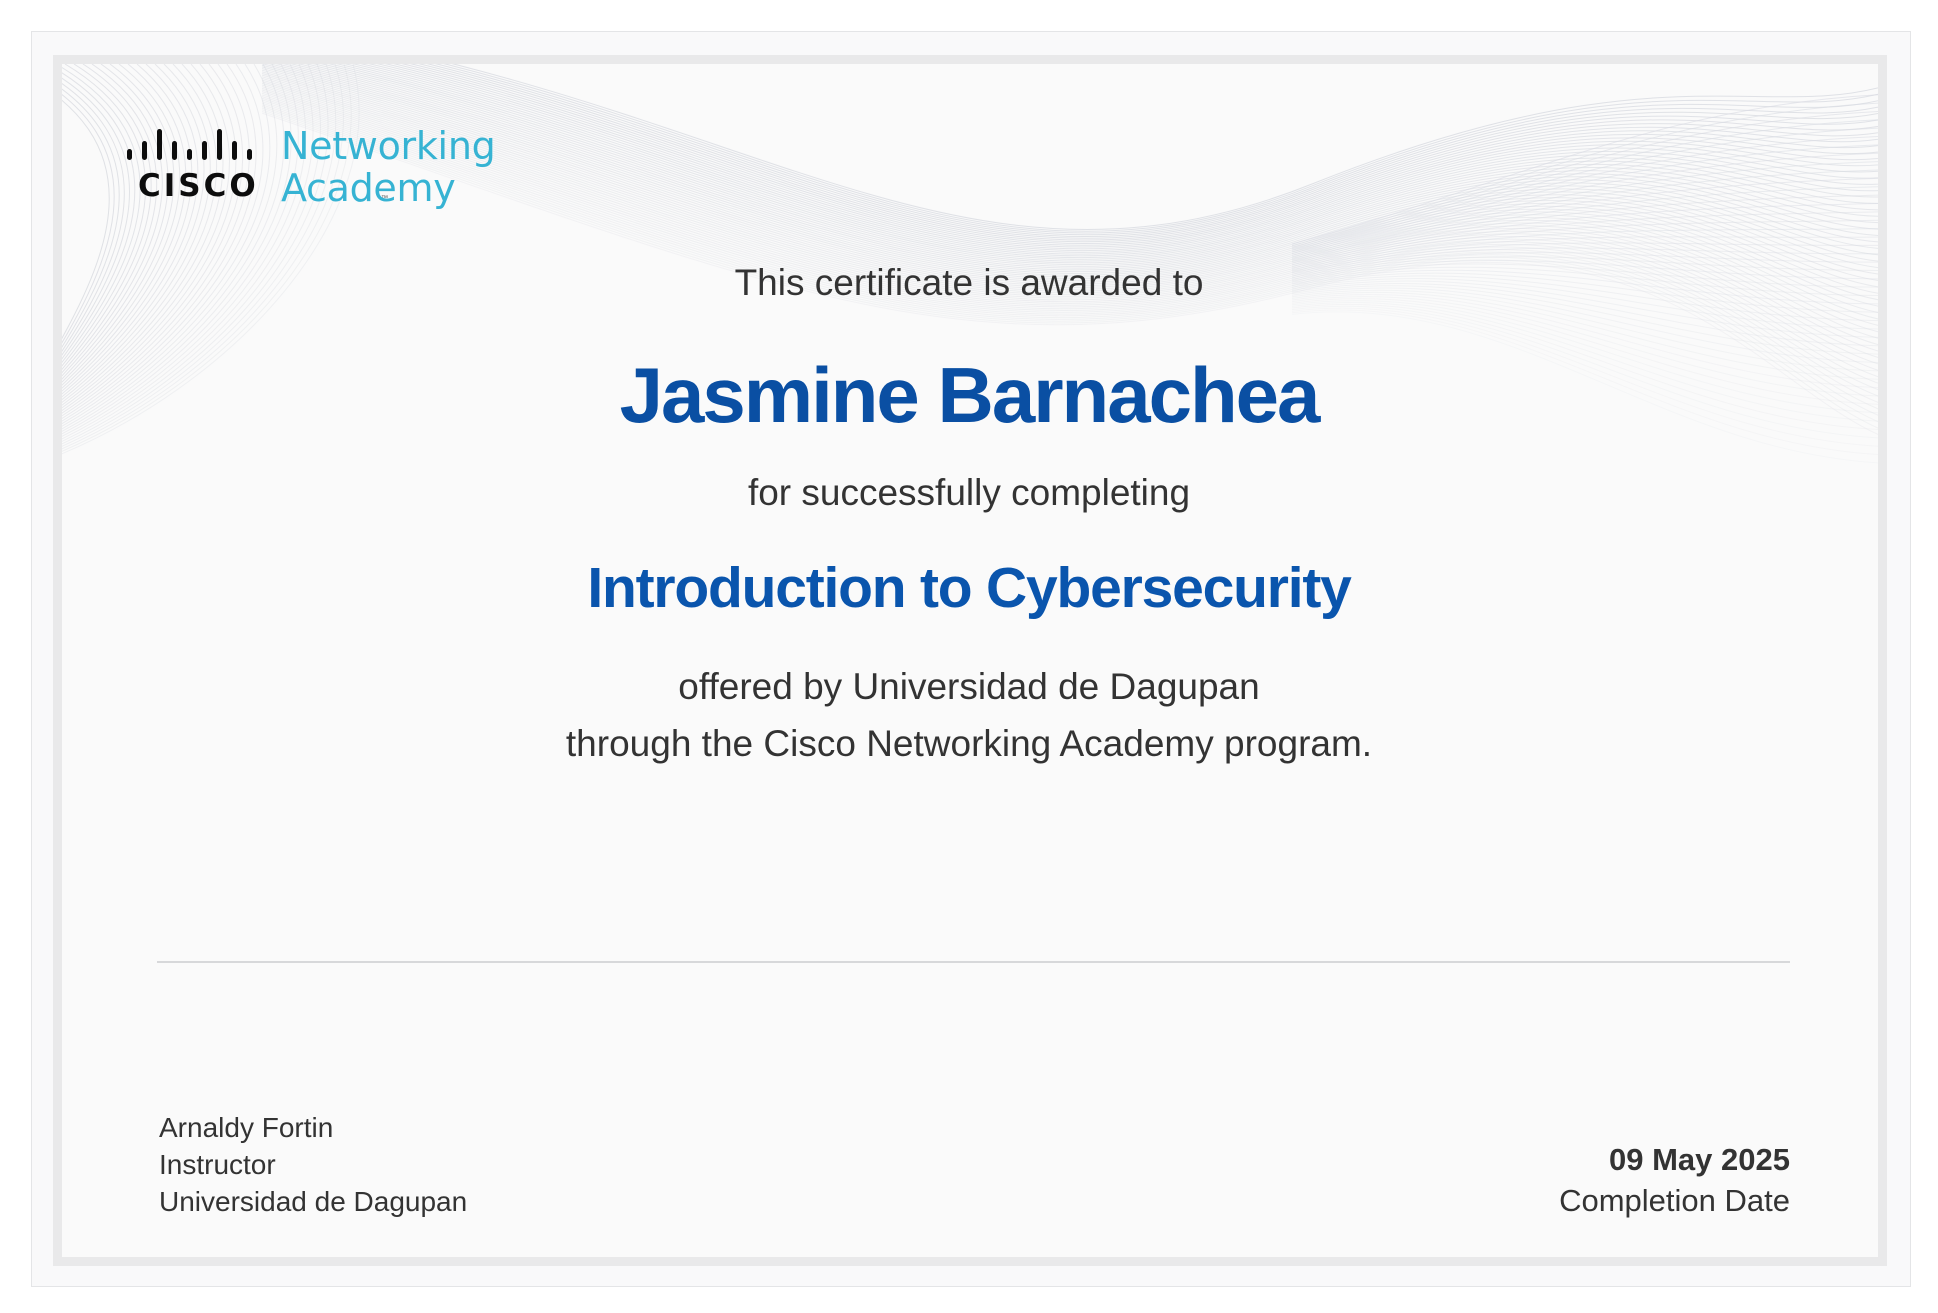  I want to click on course-title: Introduction to Cybersecurity, so click(969, 588).